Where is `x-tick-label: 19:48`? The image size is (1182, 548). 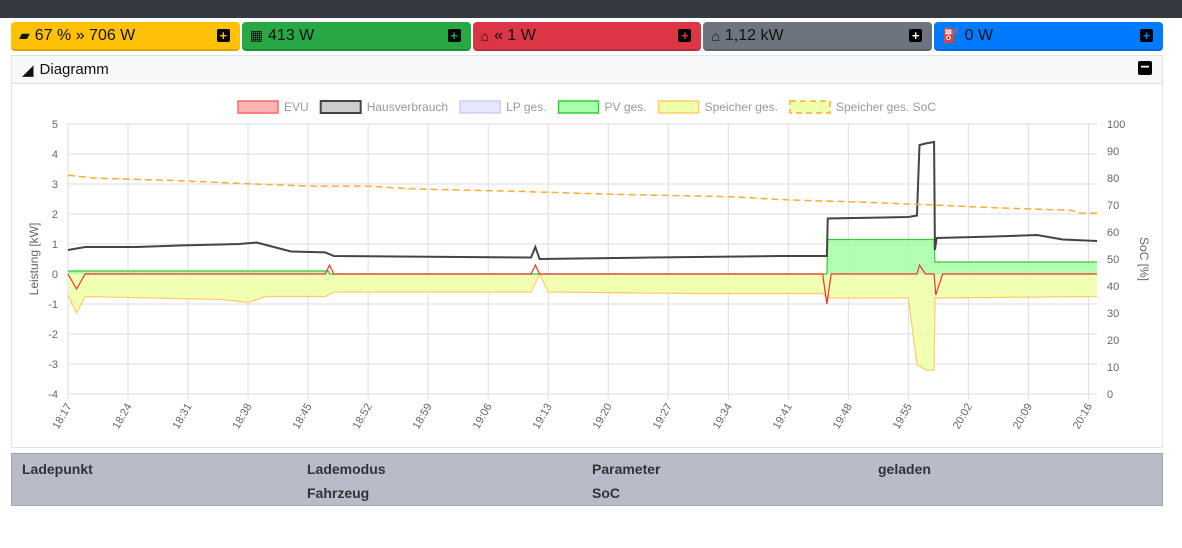
x-tick-label: 19:48 is located at coordinates (843, 417).